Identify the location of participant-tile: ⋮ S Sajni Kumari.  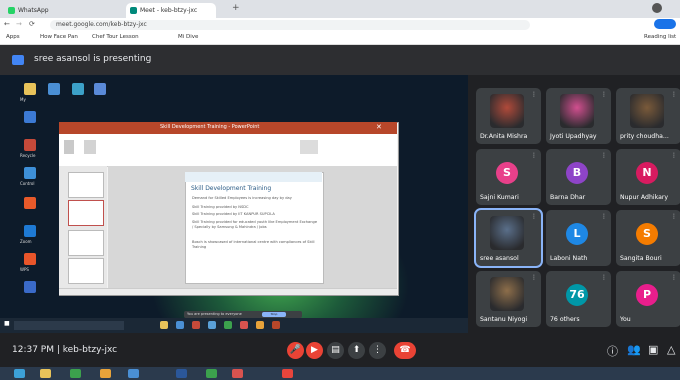
(508, 177).